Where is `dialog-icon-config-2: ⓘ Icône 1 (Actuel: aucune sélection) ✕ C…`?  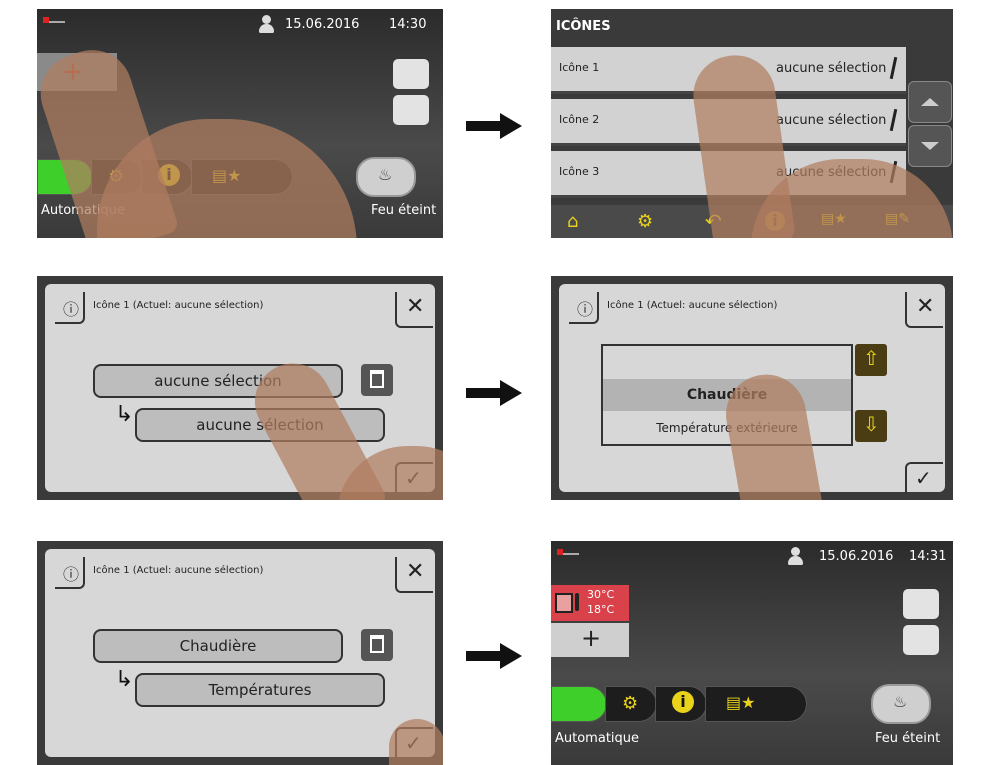
dialog-icon-config-2: ⓘ Icône 1 (Actuel: aucune sélection) ✕ C… is located at coordinates (240, 653).